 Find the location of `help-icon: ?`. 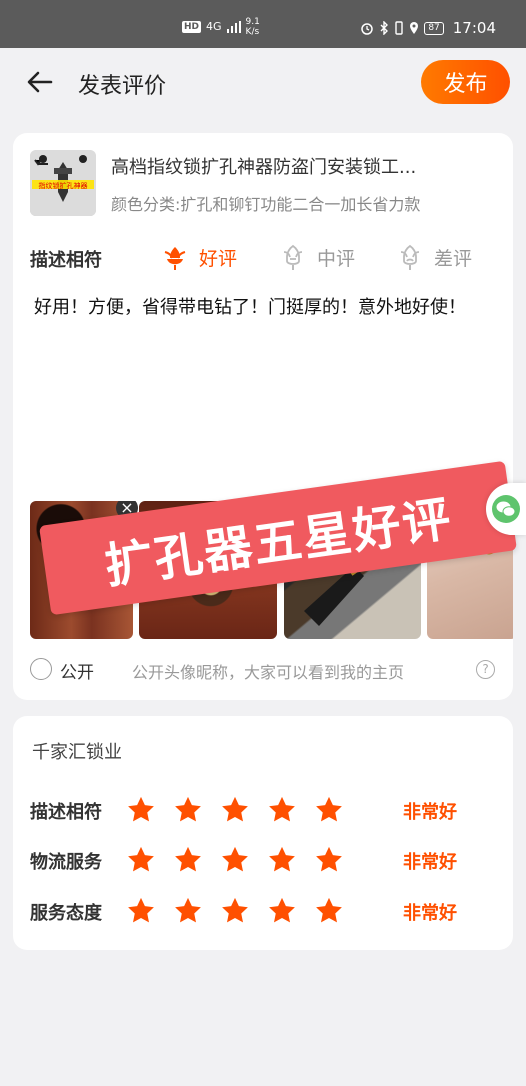

help-icon: ? is located at coordinates (485, 669).